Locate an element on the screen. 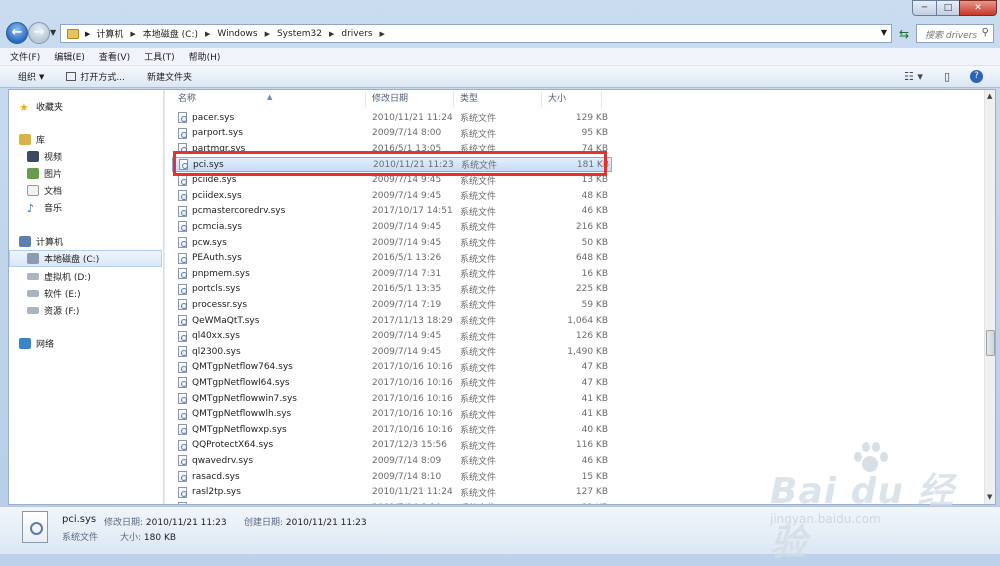 Image resolution: width=1000 pixels, height=566 pixels. file-row: parport.sys 2009/7/14 8:00 系统文件 95 KB is located at coordinates (392, 134).